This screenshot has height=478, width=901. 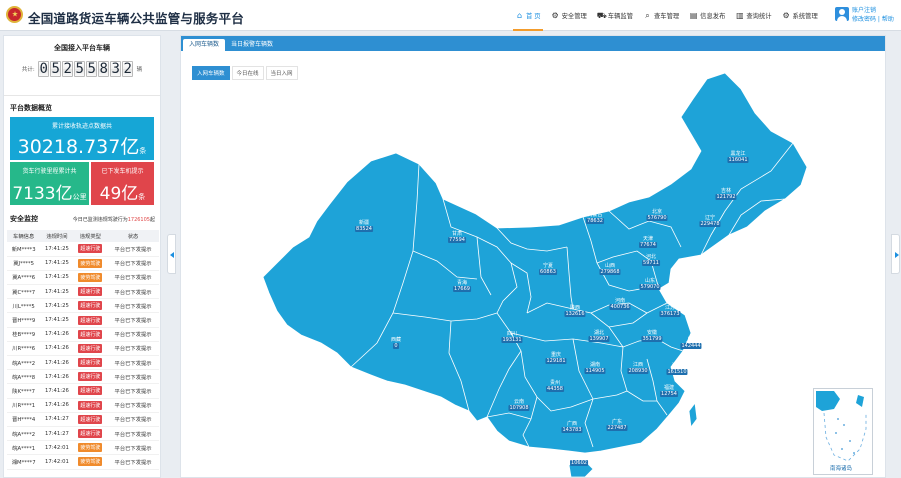 What do you see at coordinates (462, 286) in the screenshot?
I see `province-label: 青海 17669` at bounding box center [462, 286].